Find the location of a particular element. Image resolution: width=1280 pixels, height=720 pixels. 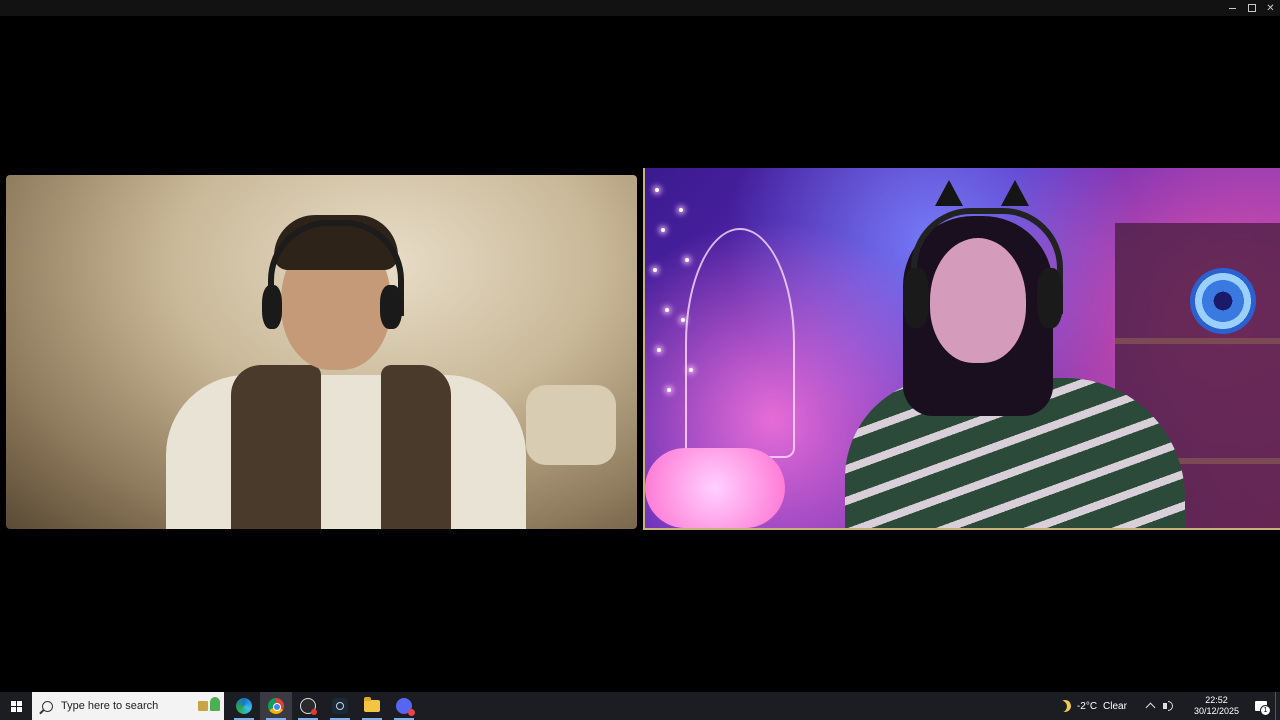

hanging-chair is located at coordinates (740, 343).